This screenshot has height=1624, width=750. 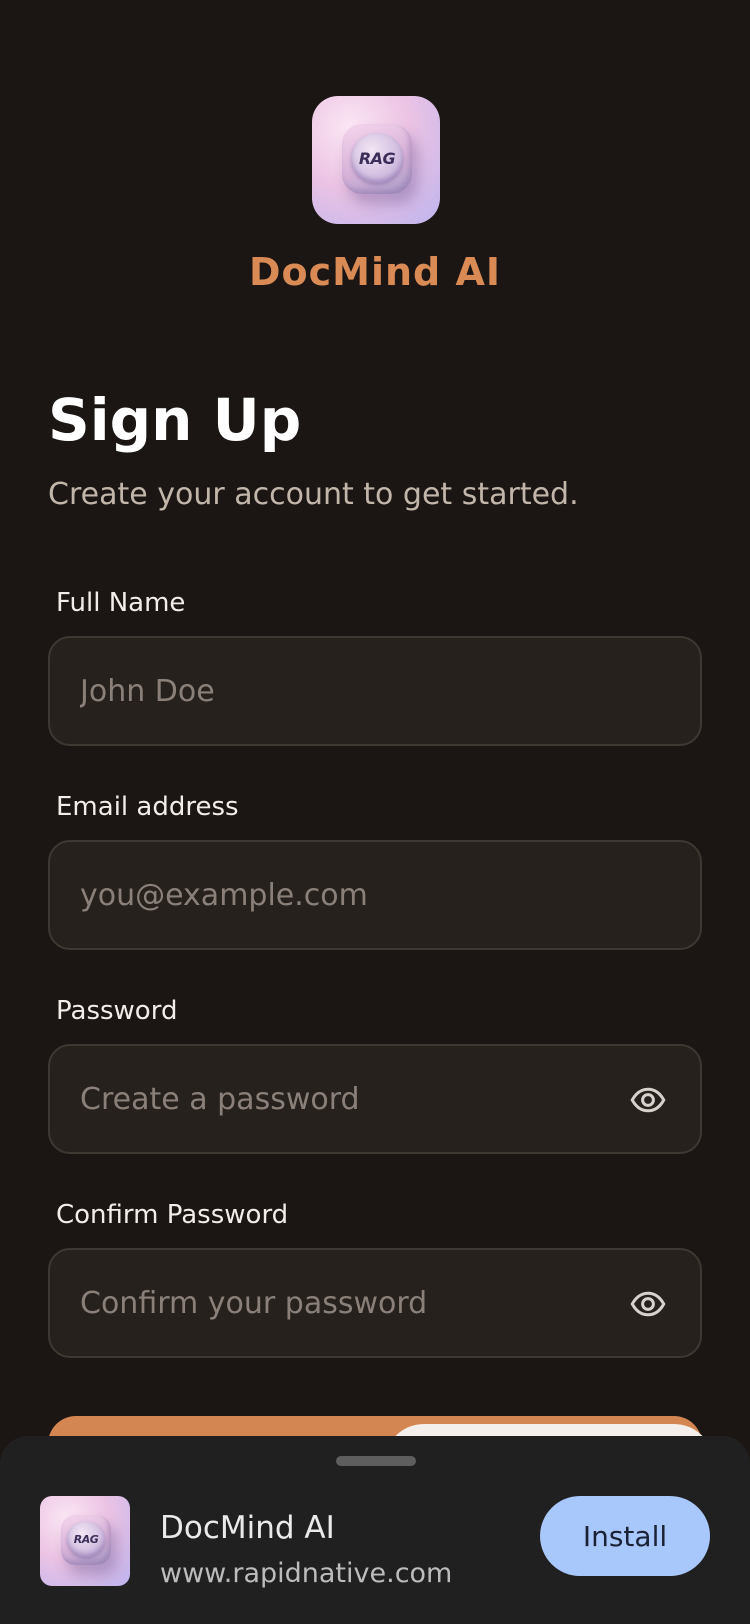 What do you see at coordinates (306, 1573) in the screenshot?
I see `sheet-app-url: www.rapidnative.com` at bounding box center [306, 1573].